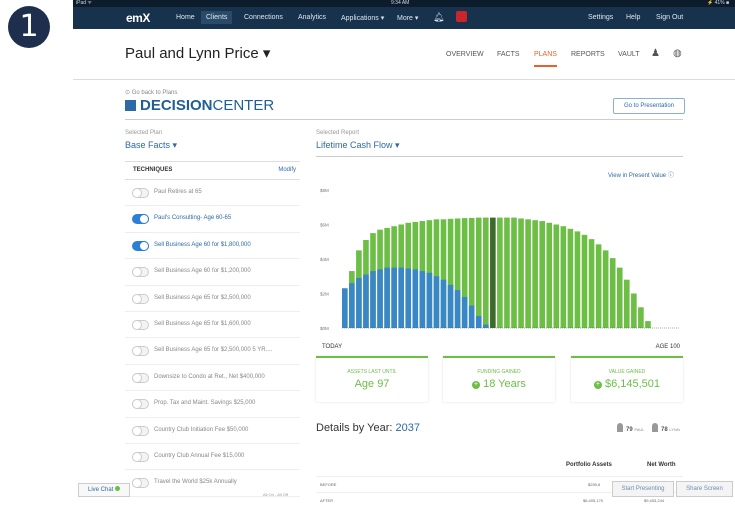 This screenshot has height=507, width=735. I want to click on tab-vault: VAULT, so click(629, 54).